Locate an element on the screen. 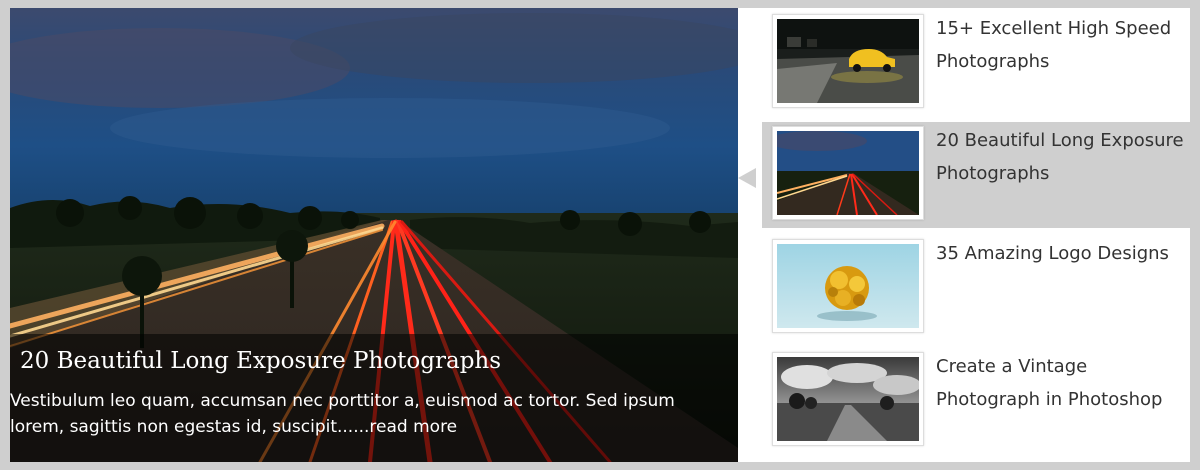 The image size is (1200, 470). thumbnail-title: 35 Amazing Logo Designs is located at coordinates (1061, 253).